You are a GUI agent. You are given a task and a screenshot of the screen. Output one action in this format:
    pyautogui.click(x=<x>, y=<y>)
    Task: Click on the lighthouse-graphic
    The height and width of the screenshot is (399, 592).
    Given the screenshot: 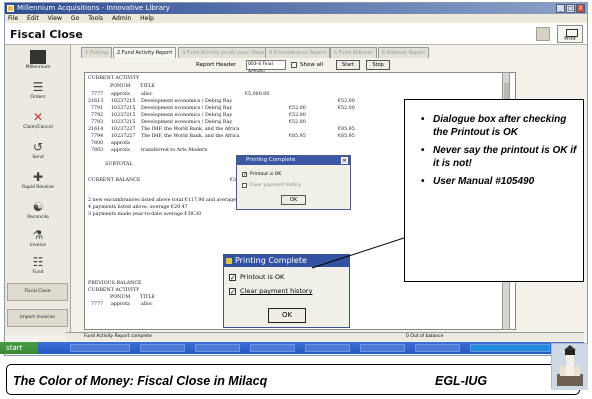 What is the action you would take?
    pyautogui.click(x=570, y=367)
    